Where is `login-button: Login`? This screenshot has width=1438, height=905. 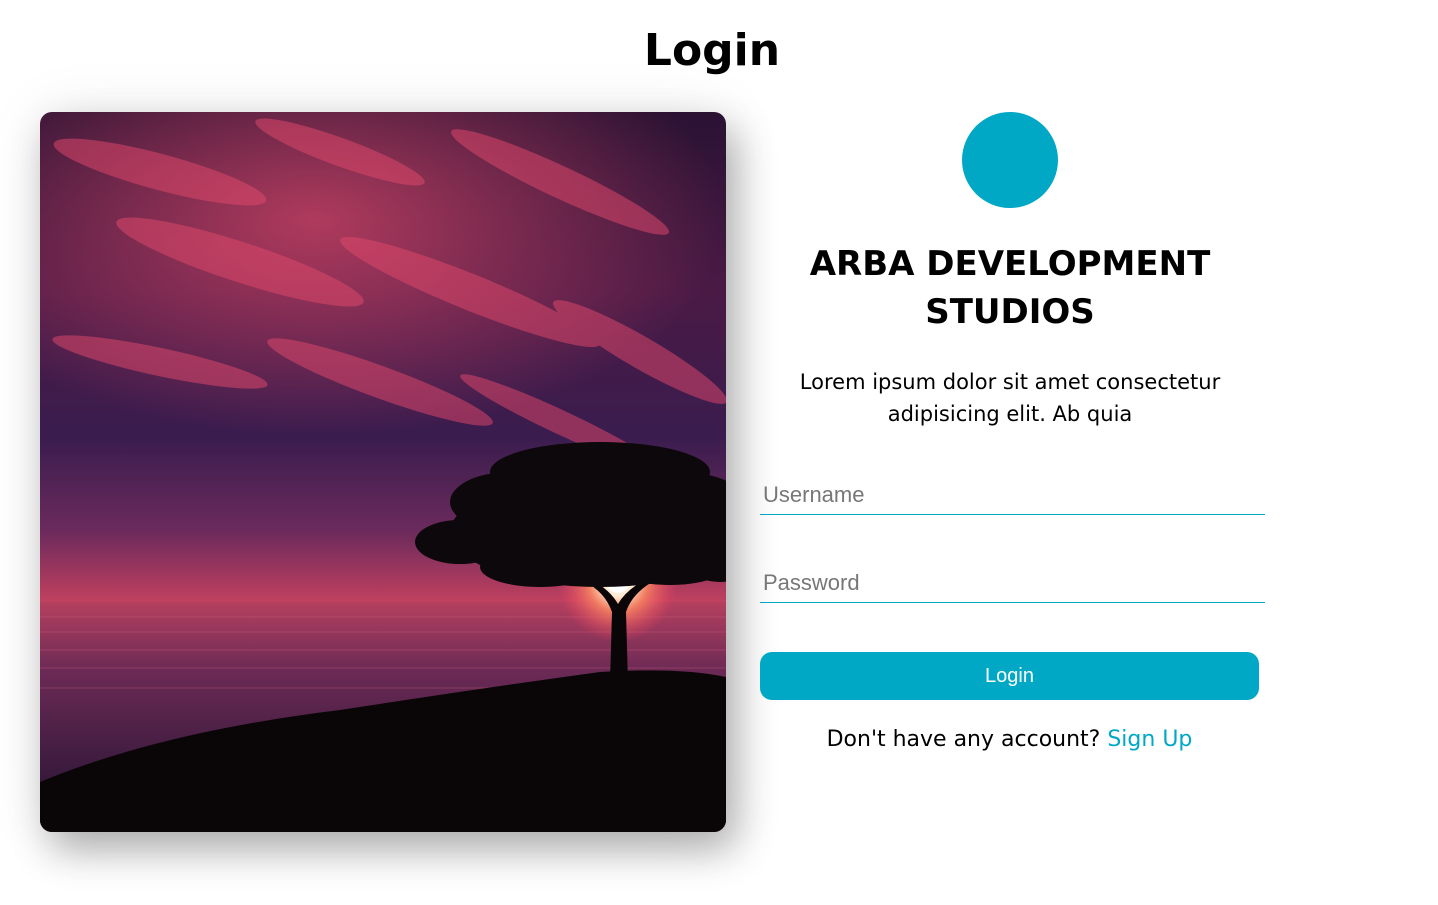
login-button: Login is located at coordinates (1009, 676).